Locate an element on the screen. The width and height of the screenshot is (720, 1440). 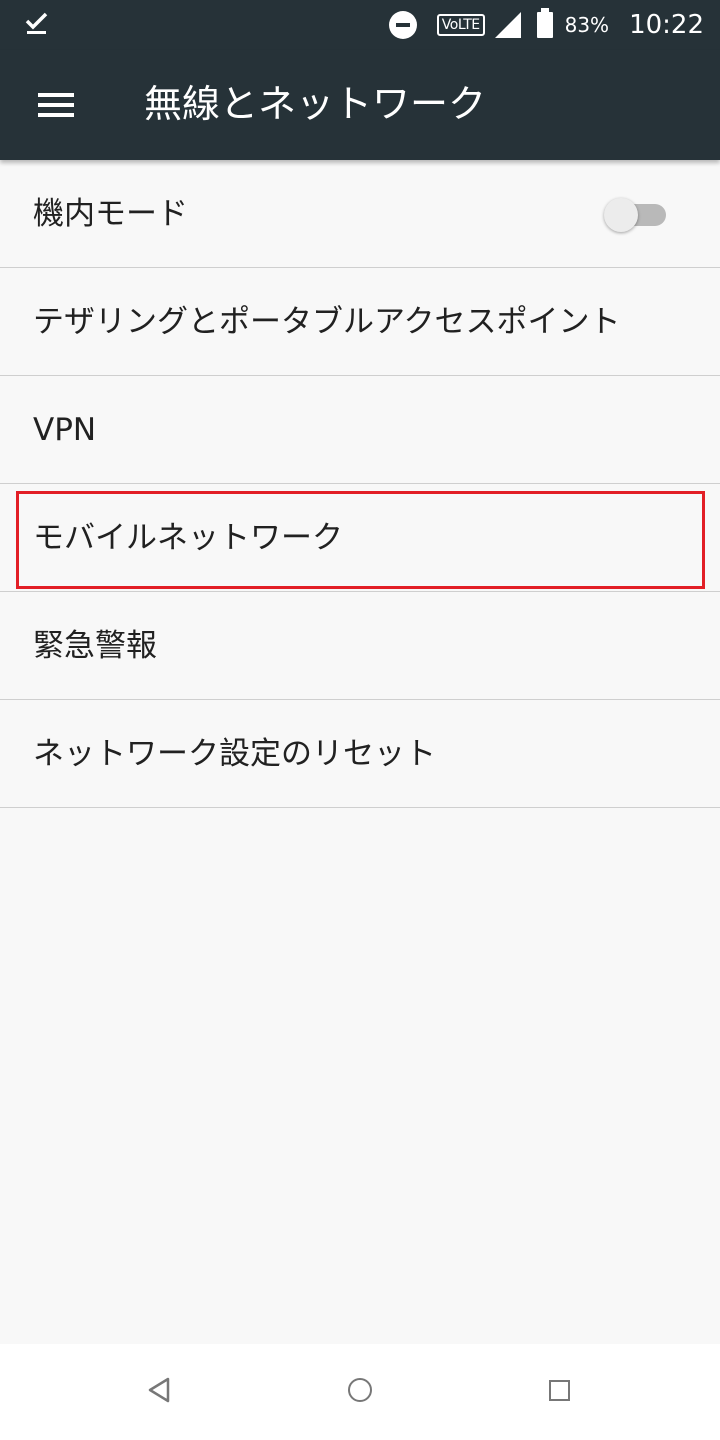
airplane-mode-toggle is located at coordinates (635, 214).